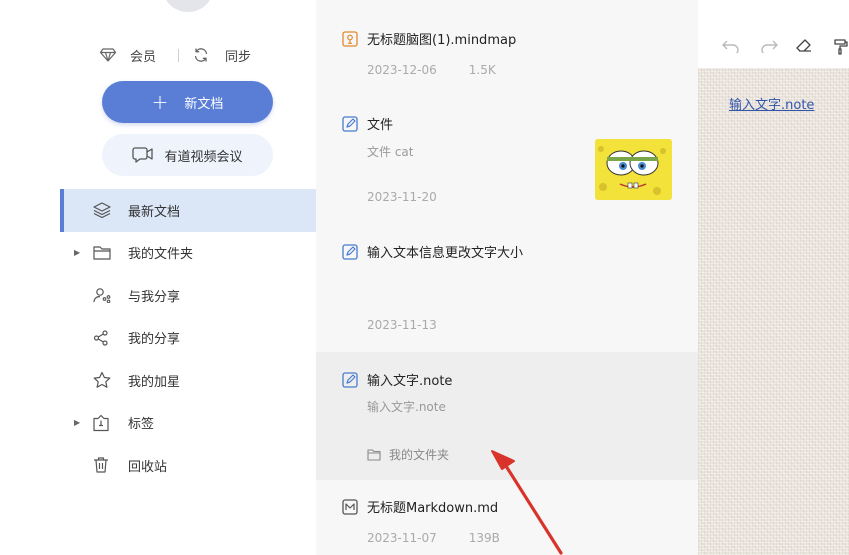 This screenshot has height=555, width=849. I want to click on member-link: 会员, so click(128, 55).